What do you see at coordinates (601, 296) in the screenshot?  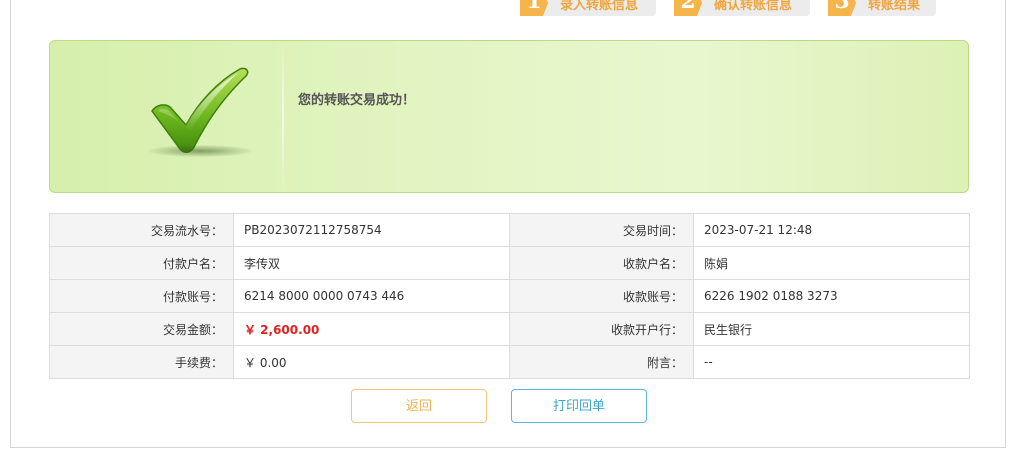 I see `payee-account-label: 收款账号：` at bounding box center [601, 296].